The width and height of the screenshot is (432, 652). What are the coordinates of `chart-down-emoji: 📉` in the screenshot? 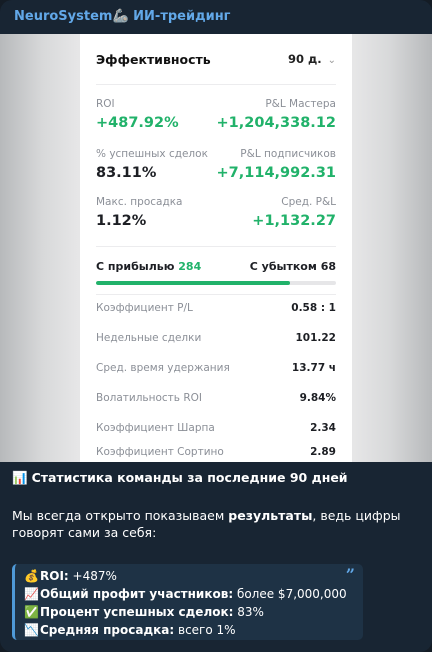 It's located at (31, 630).